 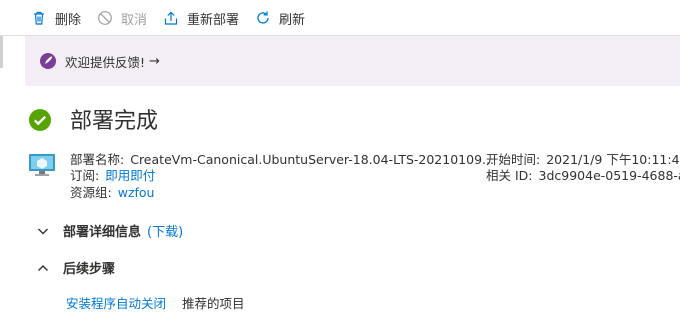 I want to click on cancel-button: 取消, so click(x=121, y=18).